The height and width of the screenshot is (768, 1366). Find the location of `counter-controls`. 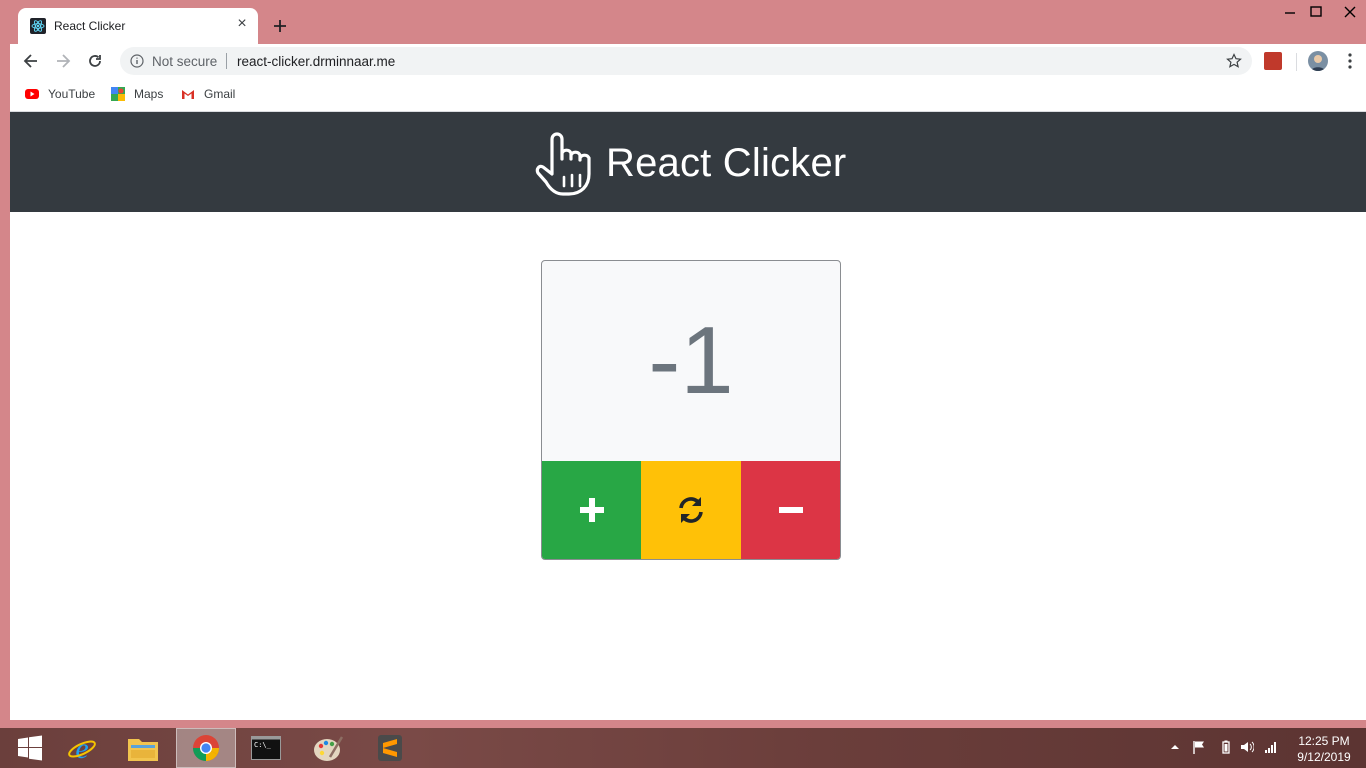

counter-controls is located at coordinates (691, 510).